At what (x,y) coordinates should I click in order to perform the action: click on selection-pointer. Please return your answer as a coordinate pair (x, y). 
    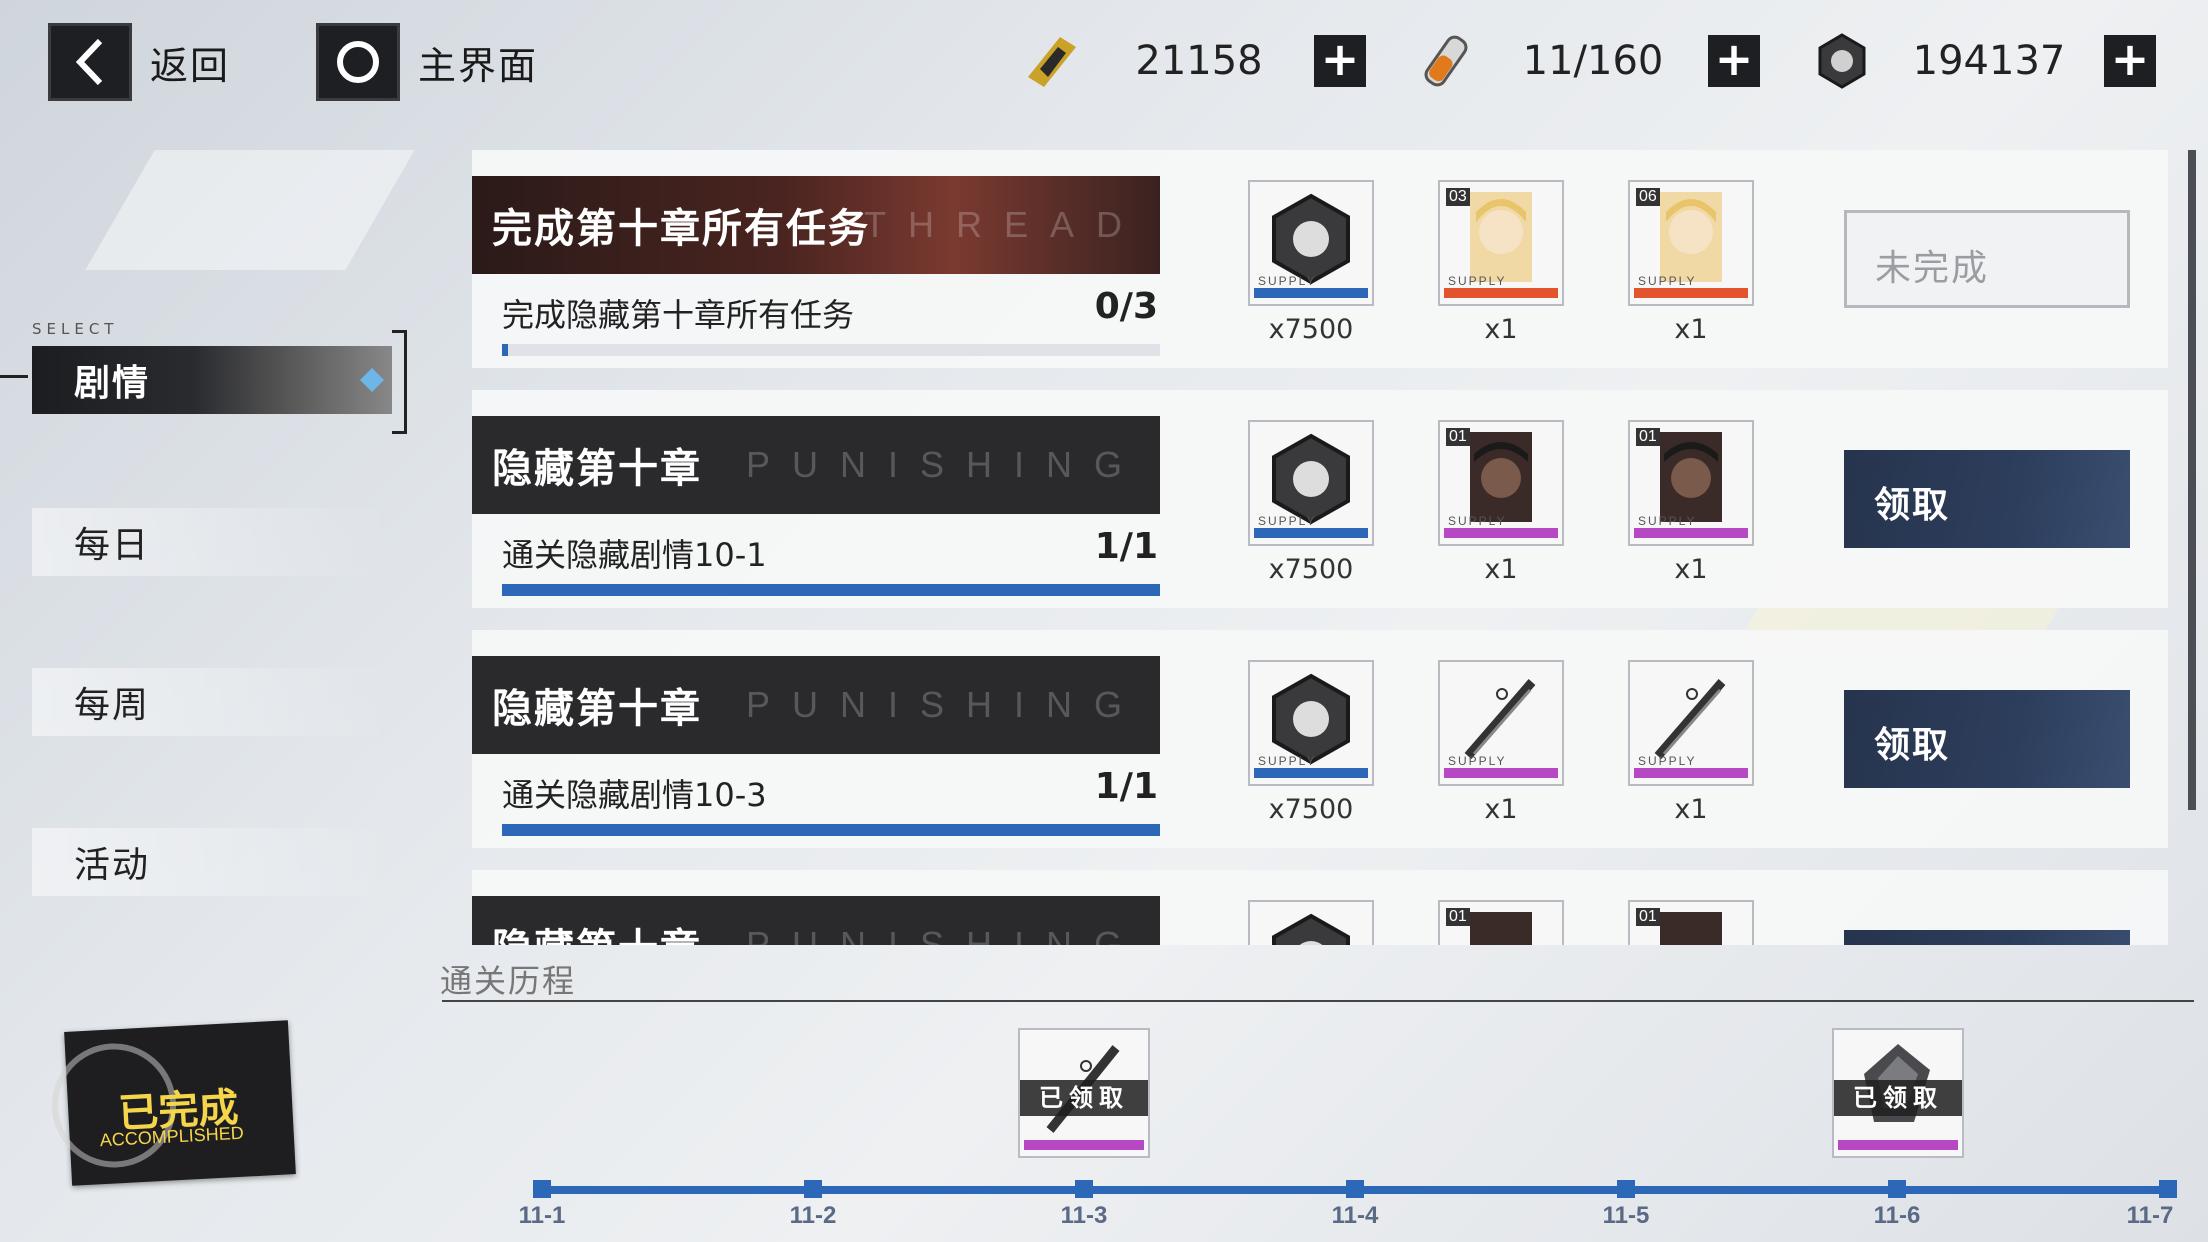
    Looking at the image, I should click on (14, 376).